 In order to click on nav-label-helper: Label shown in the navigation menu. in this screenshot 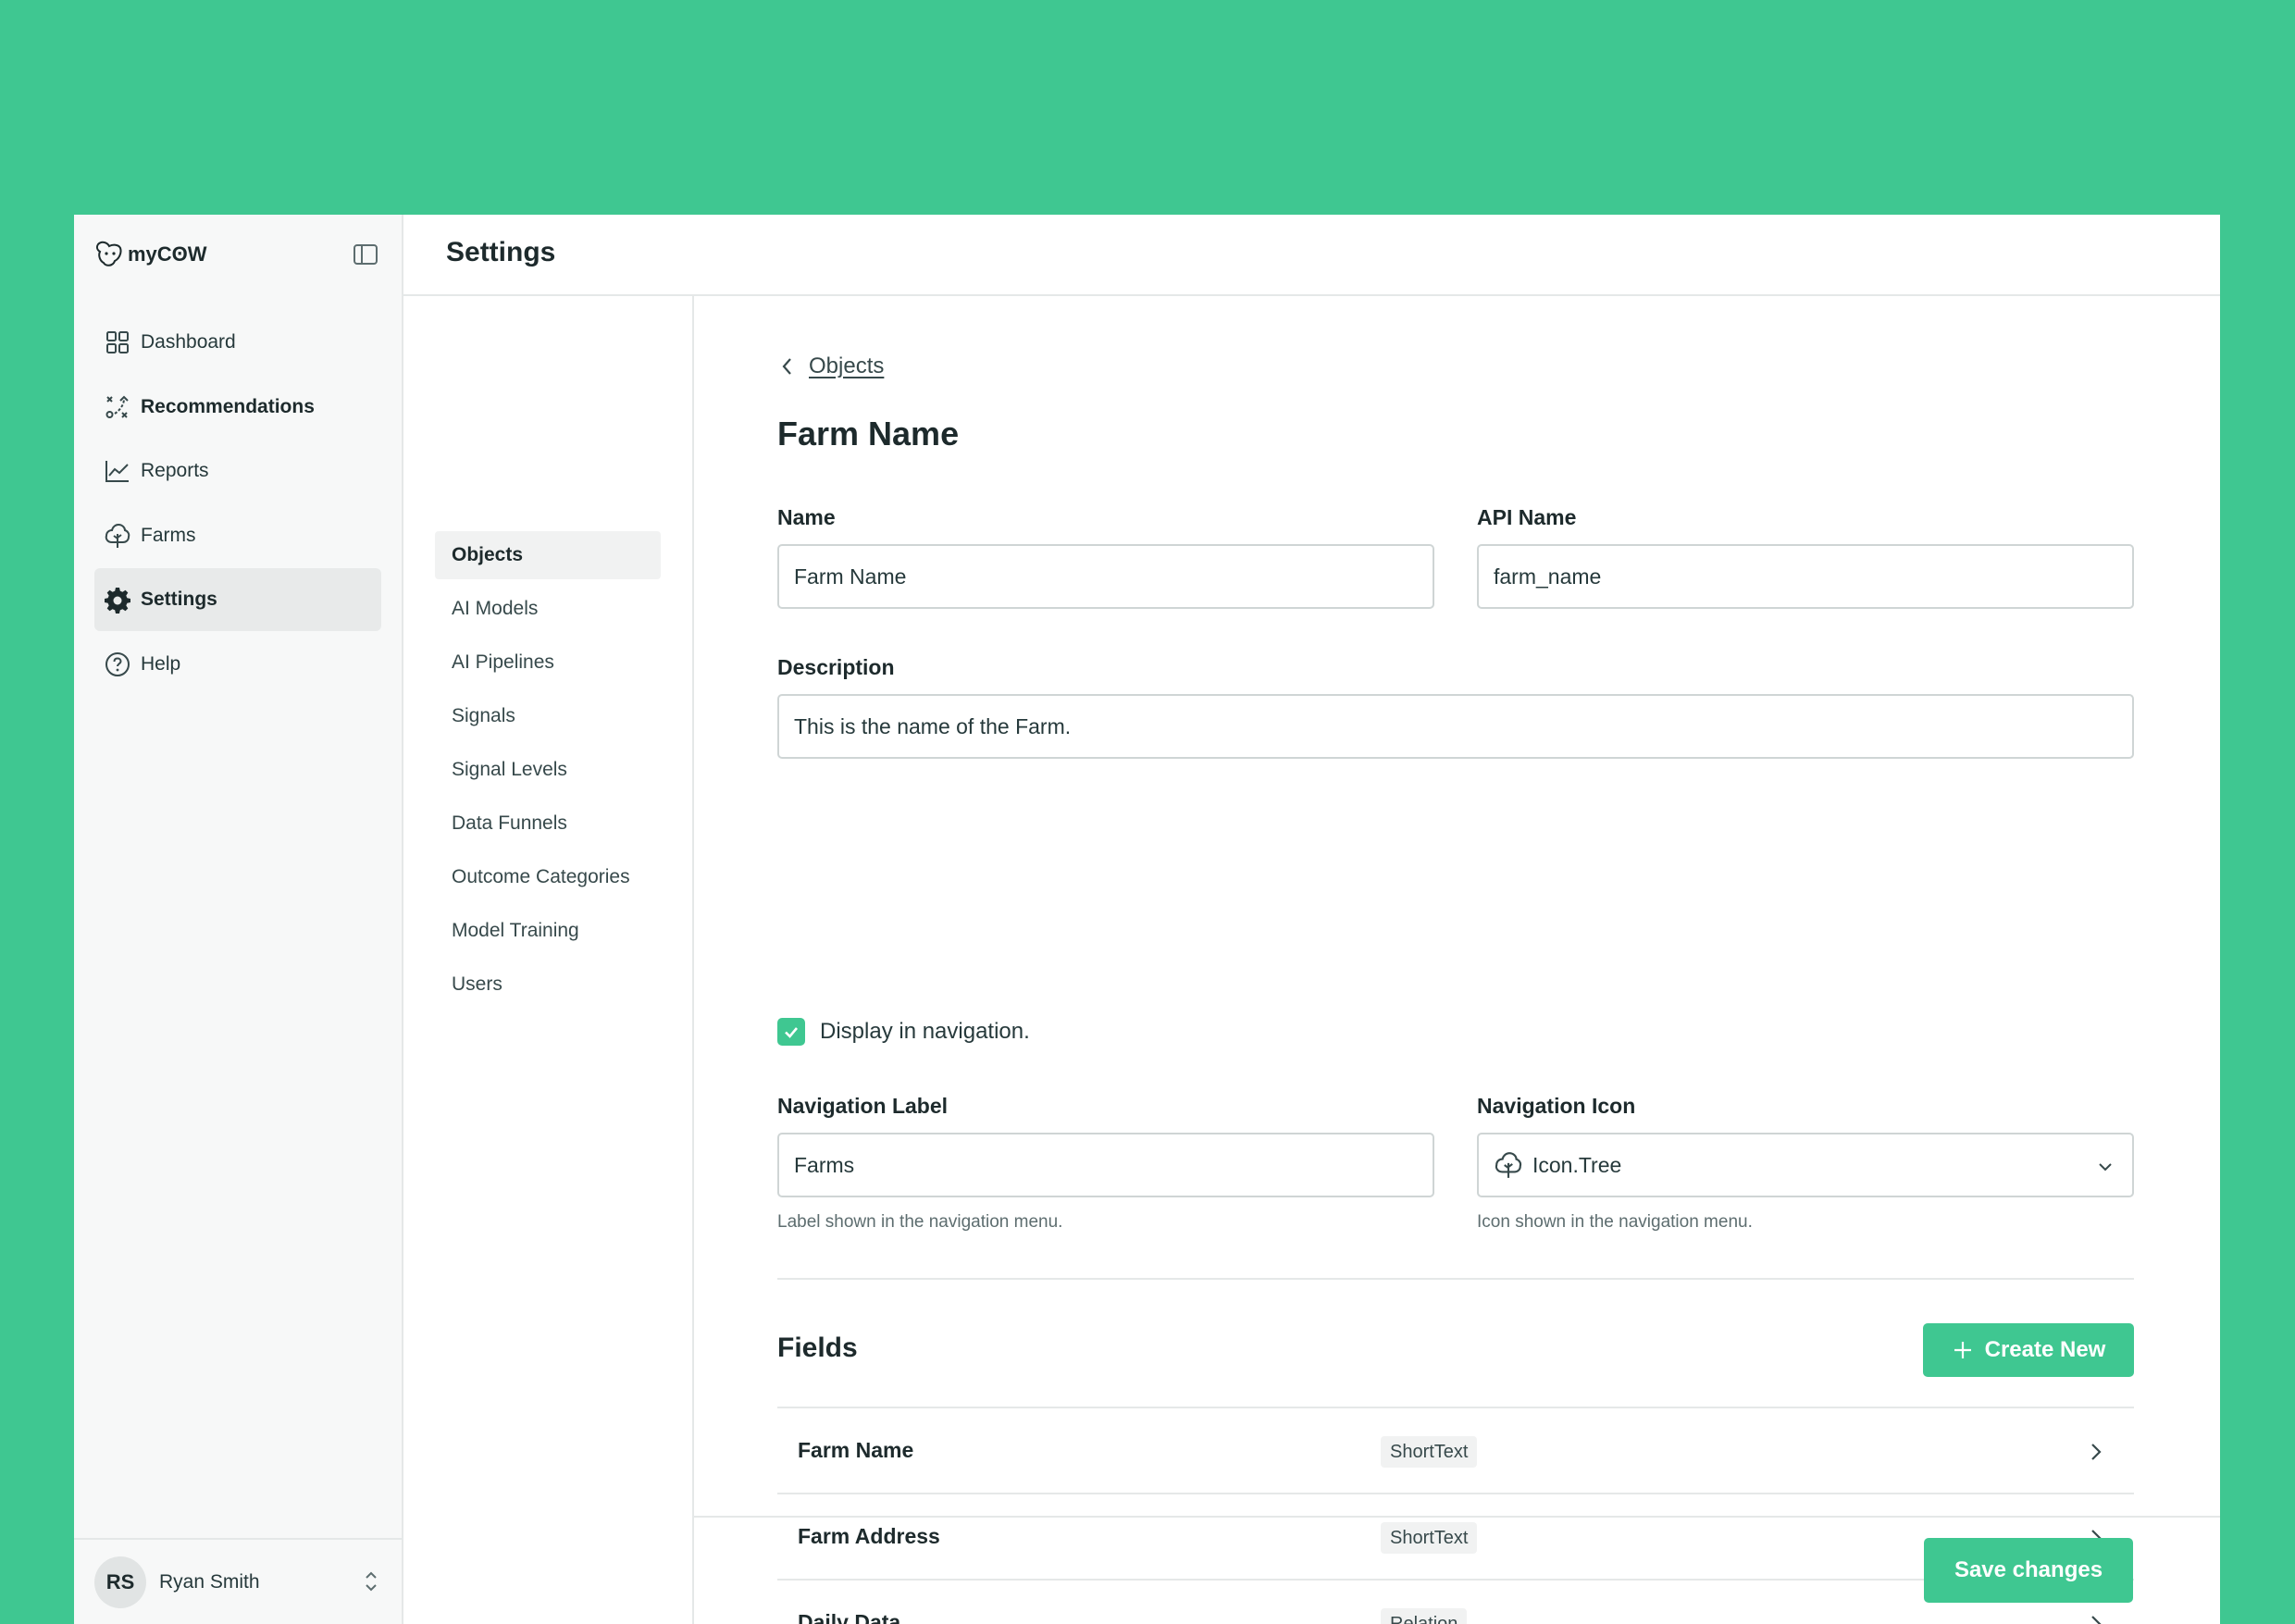, I will do `click(920, 1222)`.